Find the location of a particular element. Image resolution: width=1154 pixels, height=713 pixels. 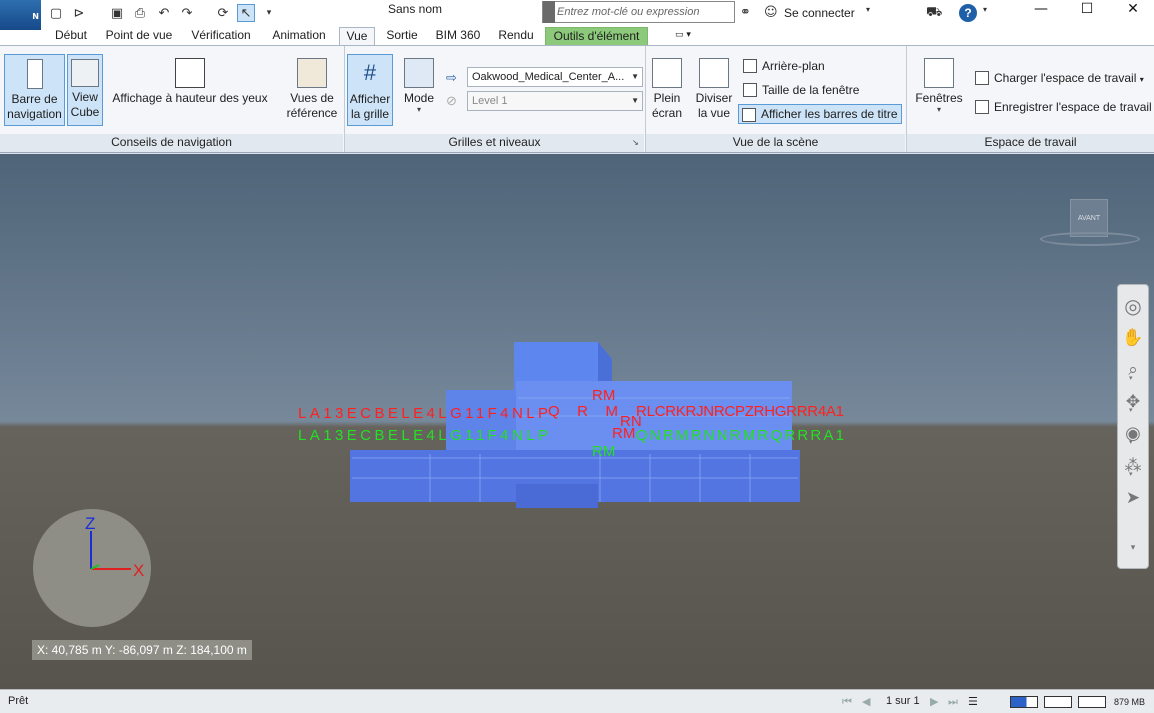

panel-launcher-icon: ↘ is located at coordinates (635, 142).